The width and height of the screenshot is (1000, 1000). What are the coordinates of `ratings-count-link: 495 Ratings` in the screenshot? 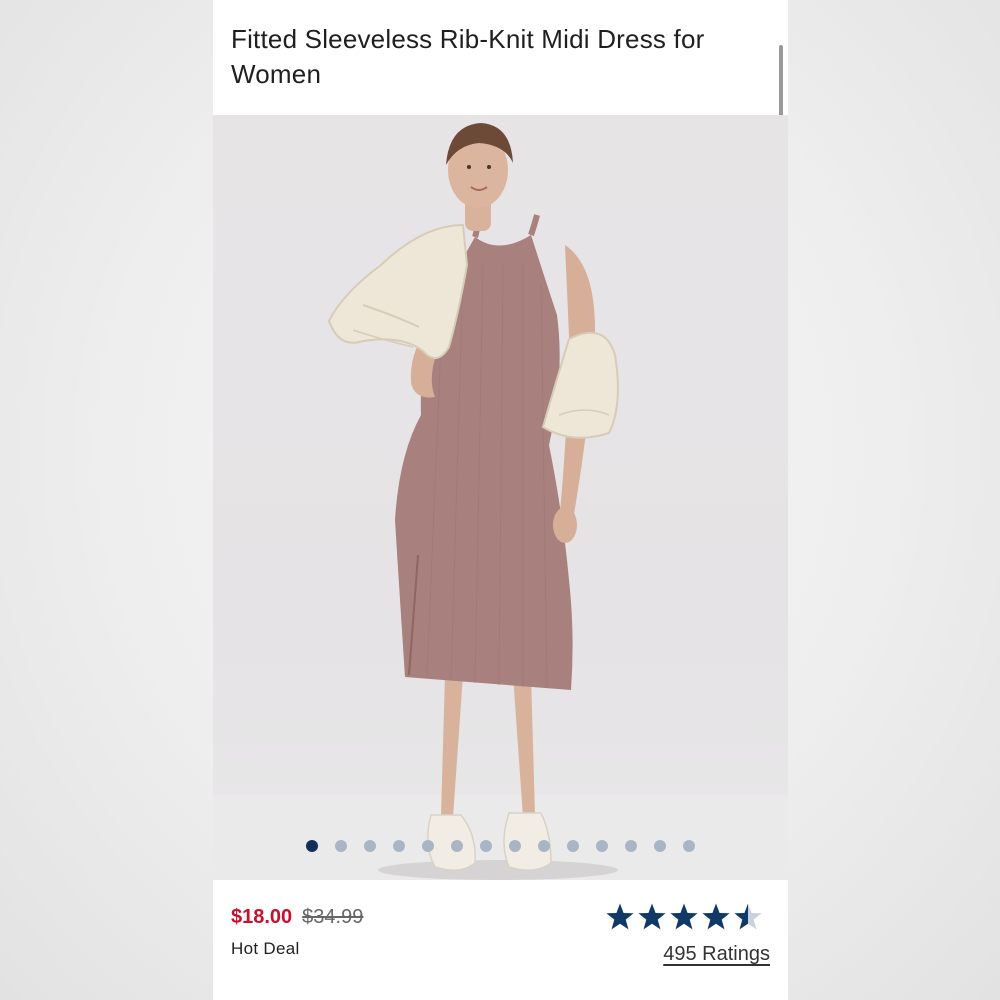 It's located at (716, 954).